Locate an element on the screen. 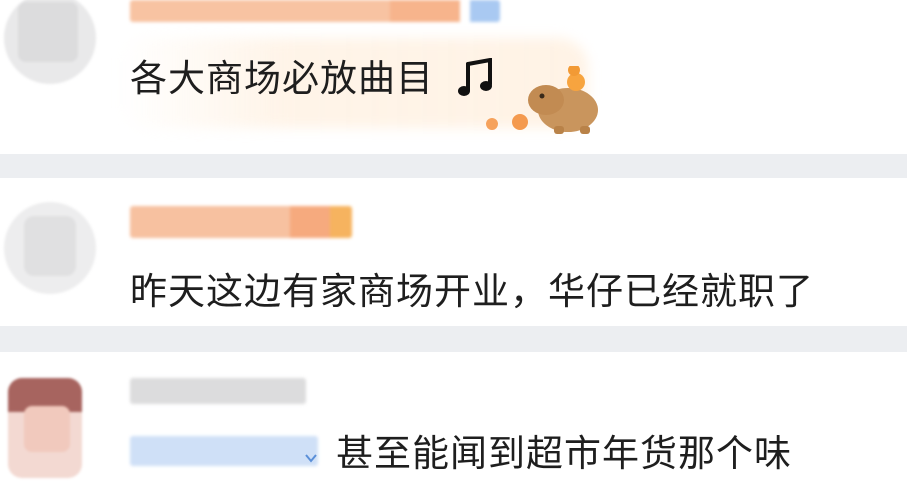  reply-target-blurred is located at coordinates (224, 451).